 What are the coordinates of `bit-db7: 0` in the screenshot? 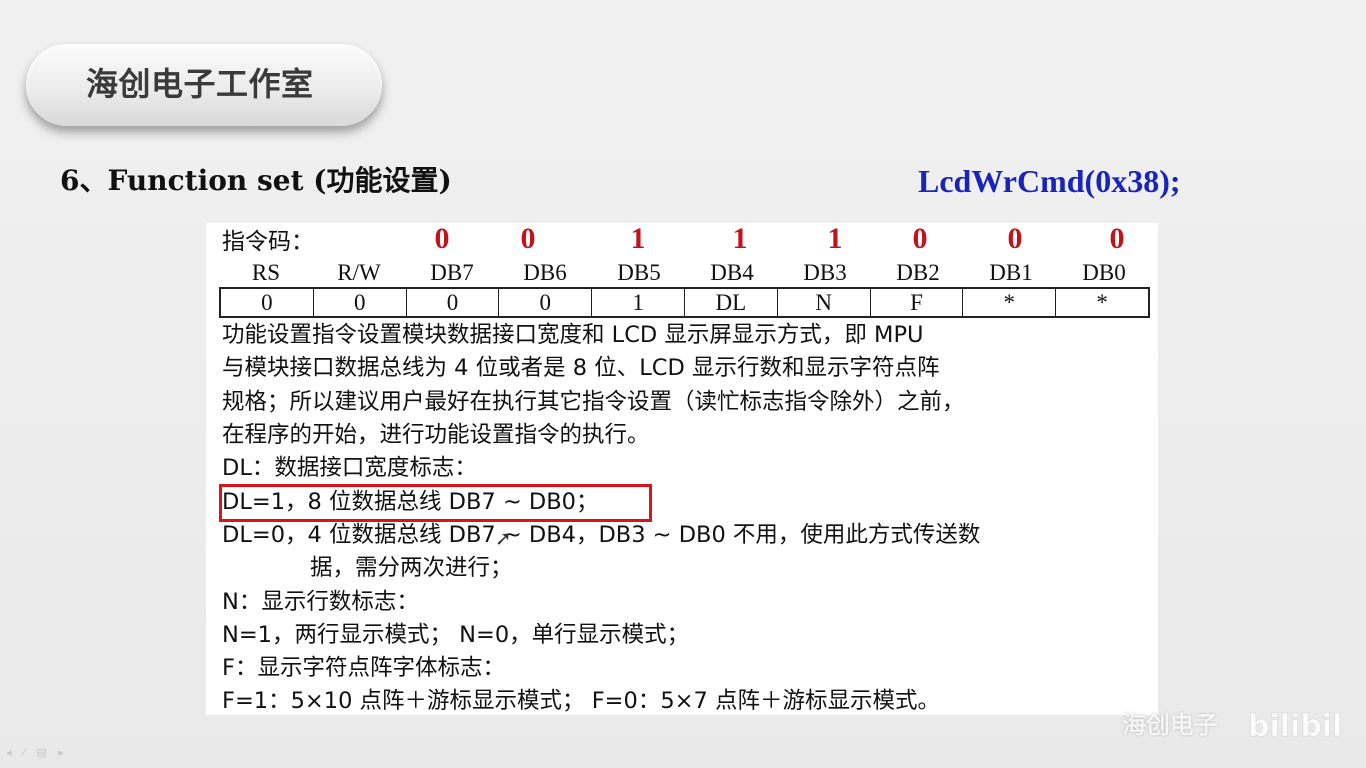 It's located at (442, 238).